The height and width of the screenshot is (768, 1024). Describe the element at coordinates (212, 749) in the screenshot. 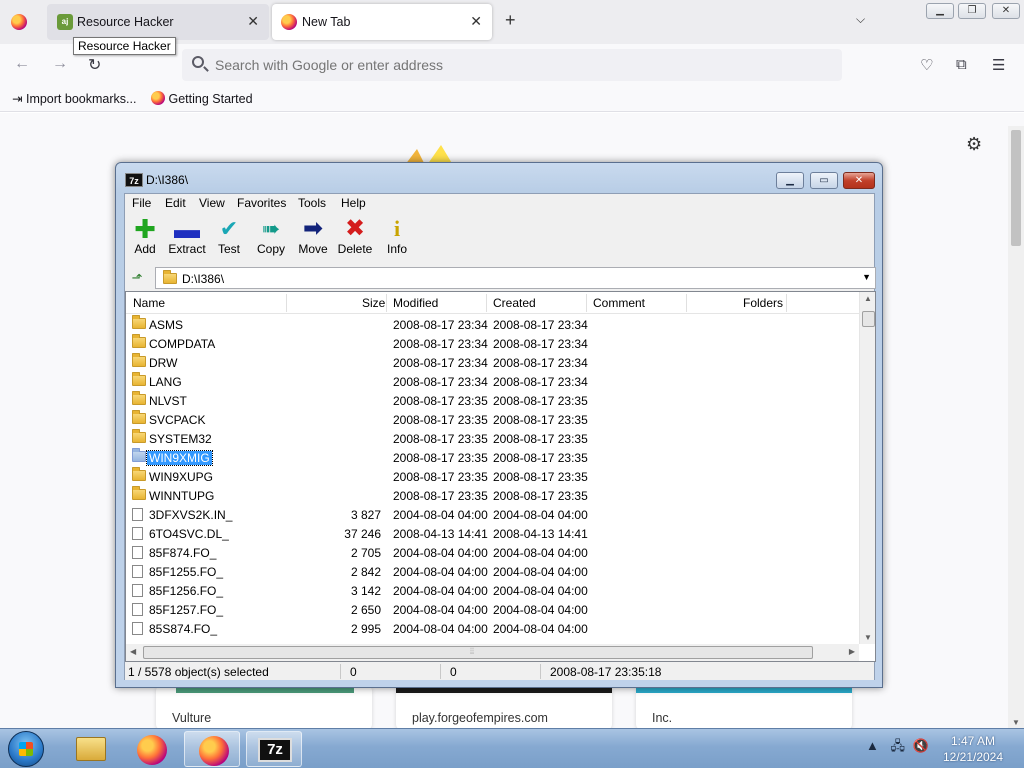

I see `taskbar-firefox-active` at that location.